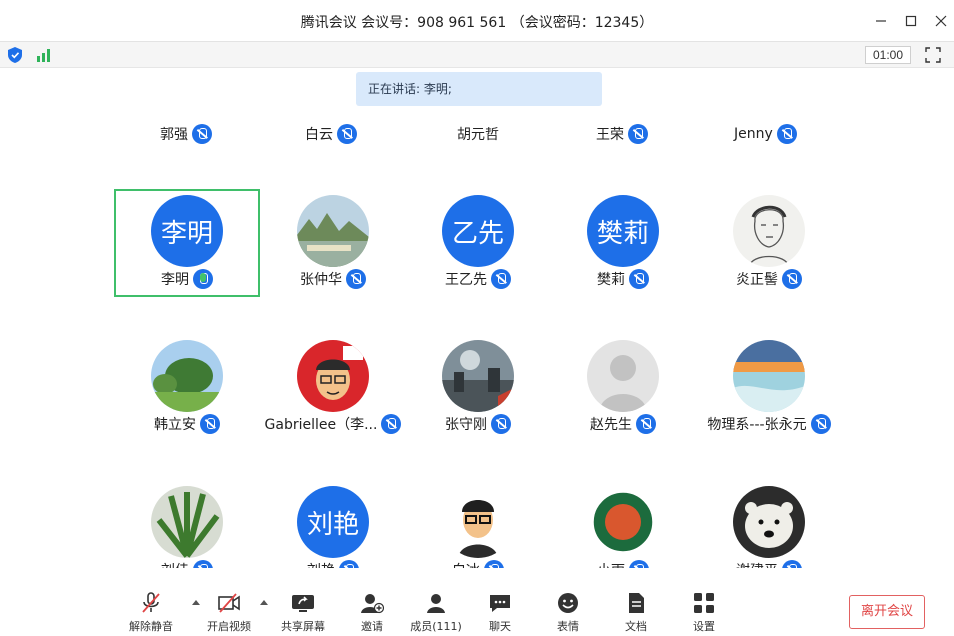  Describe the element at coordinates (466, 280) in the screenshot. I see `participant-name: 王乙先` at that location.